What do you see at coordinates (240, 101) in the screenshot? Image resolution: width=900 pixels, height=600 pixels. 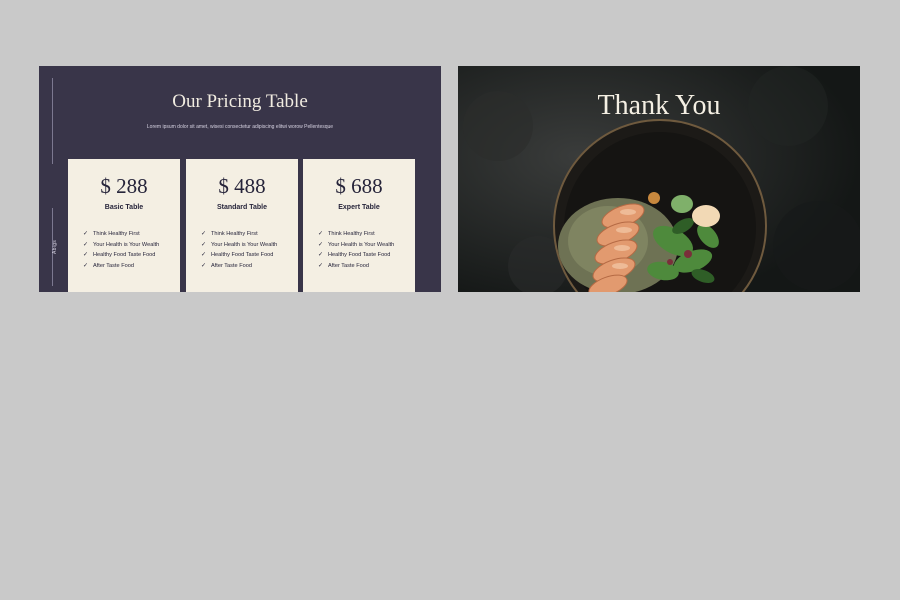 I see `pricing-title: Our Pricing Table` at bounding box center [240, 101].